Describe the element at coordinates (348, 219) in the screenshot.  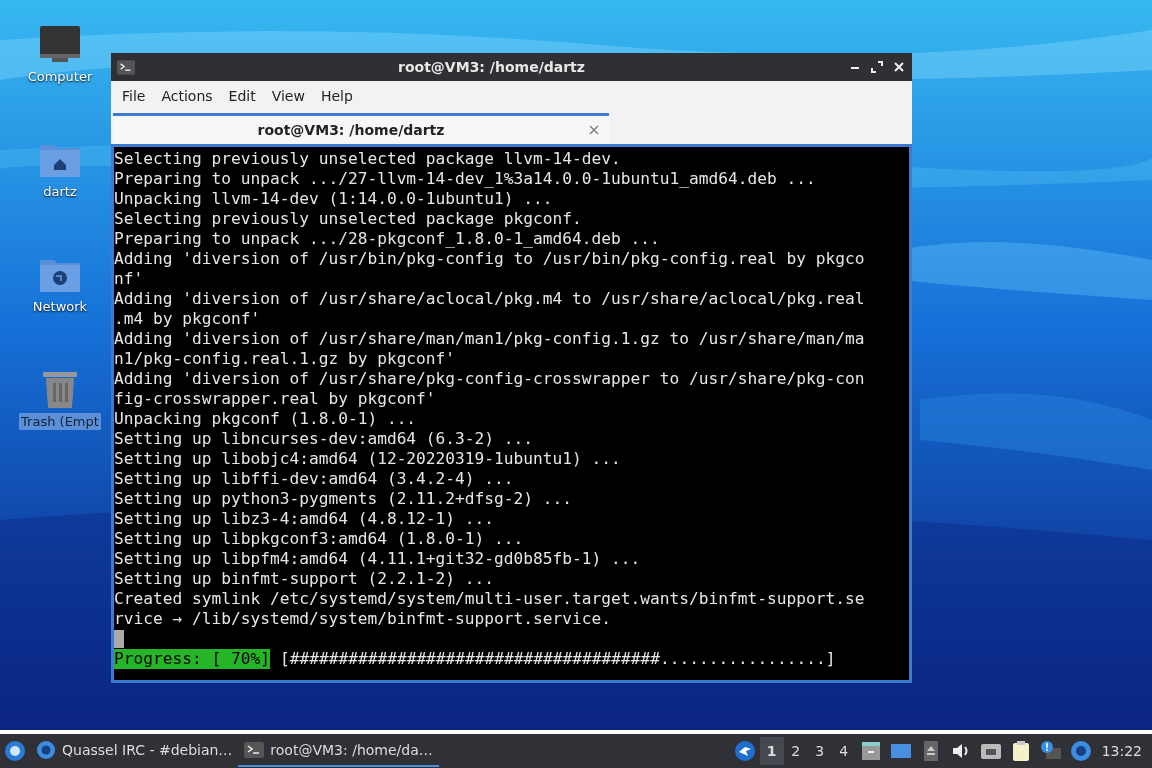
I see `terminal-line: Selecting previously unselected package pkgconf.` at that location.